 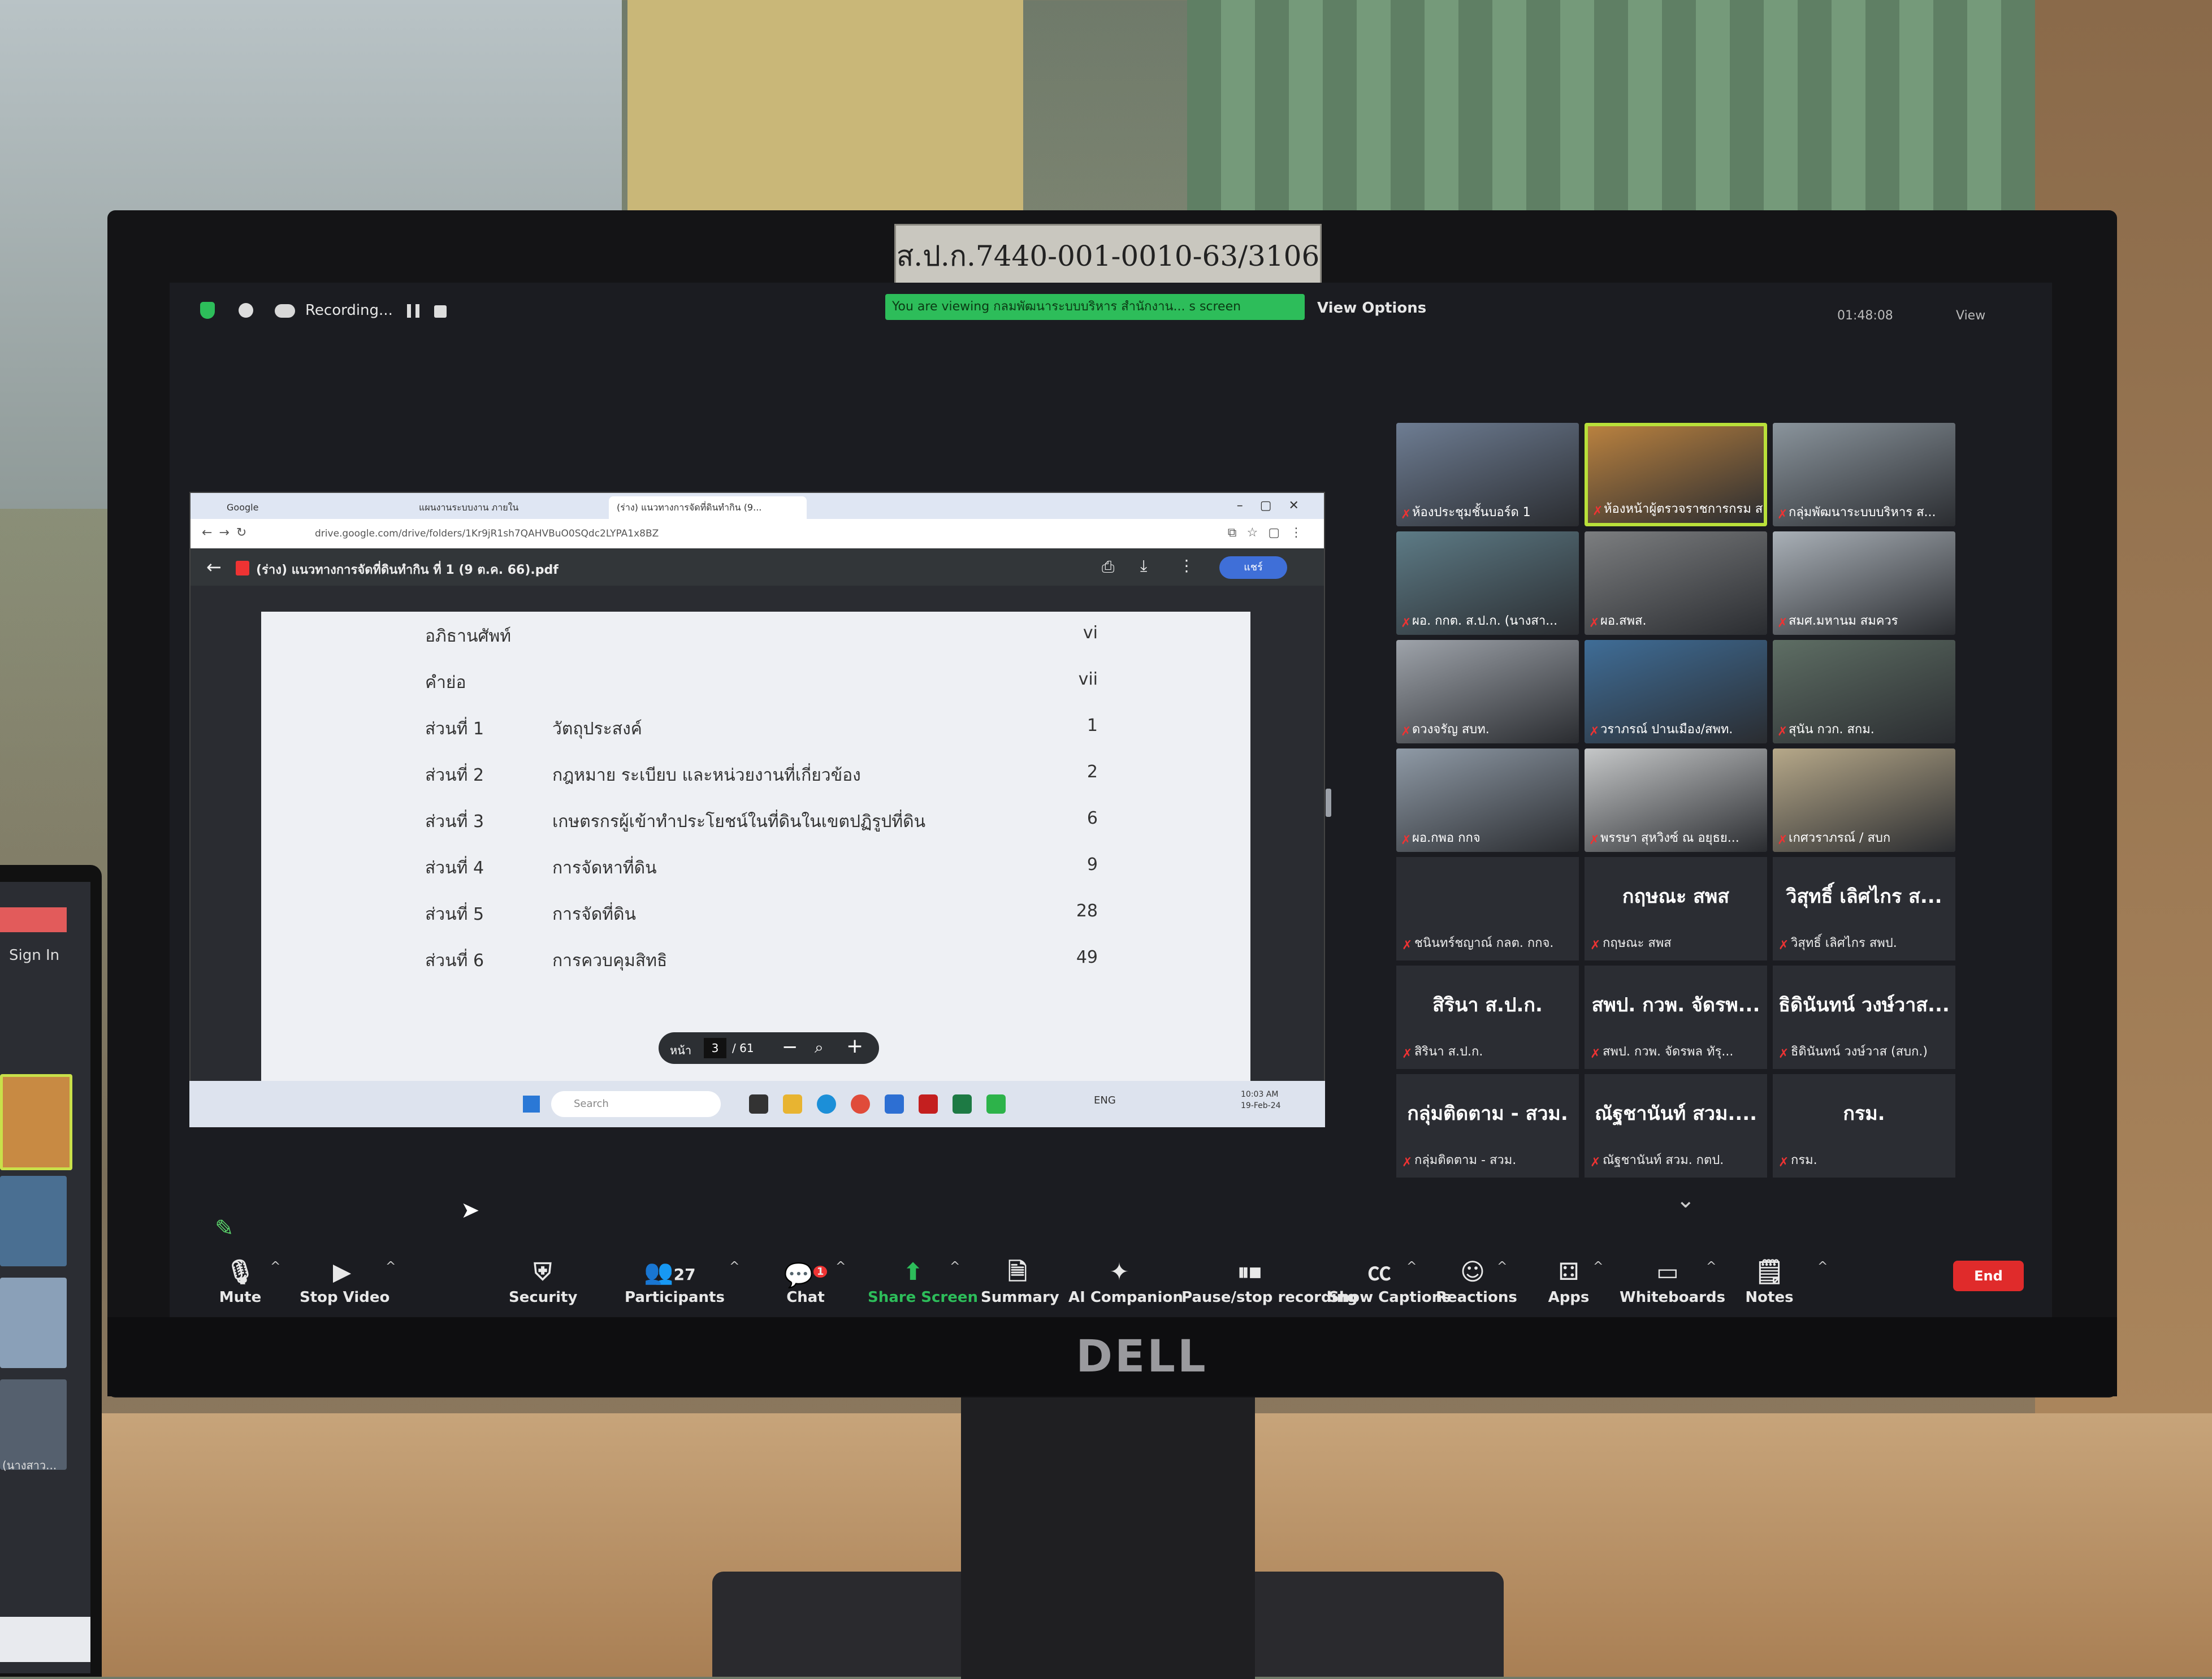 What do you see at coordinates (1568, 1280) in the screenshot?
I see `apps-button: ⚃ Apps` at bounding box center [1568, 1280].